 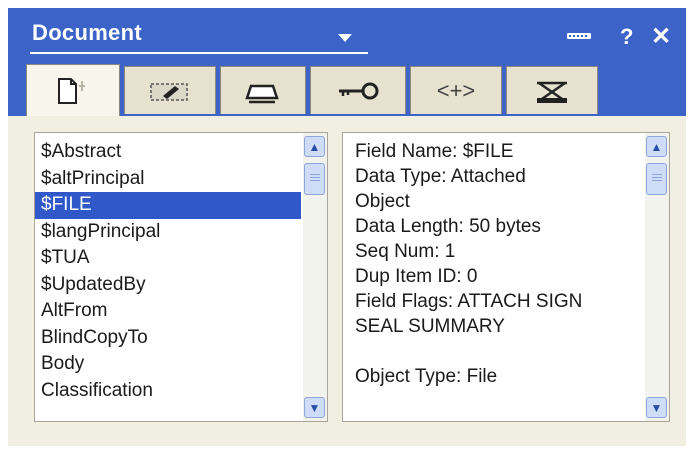 I want to click on field-details-scrollbar: ▲ ▼, so click(x=657, y=277).